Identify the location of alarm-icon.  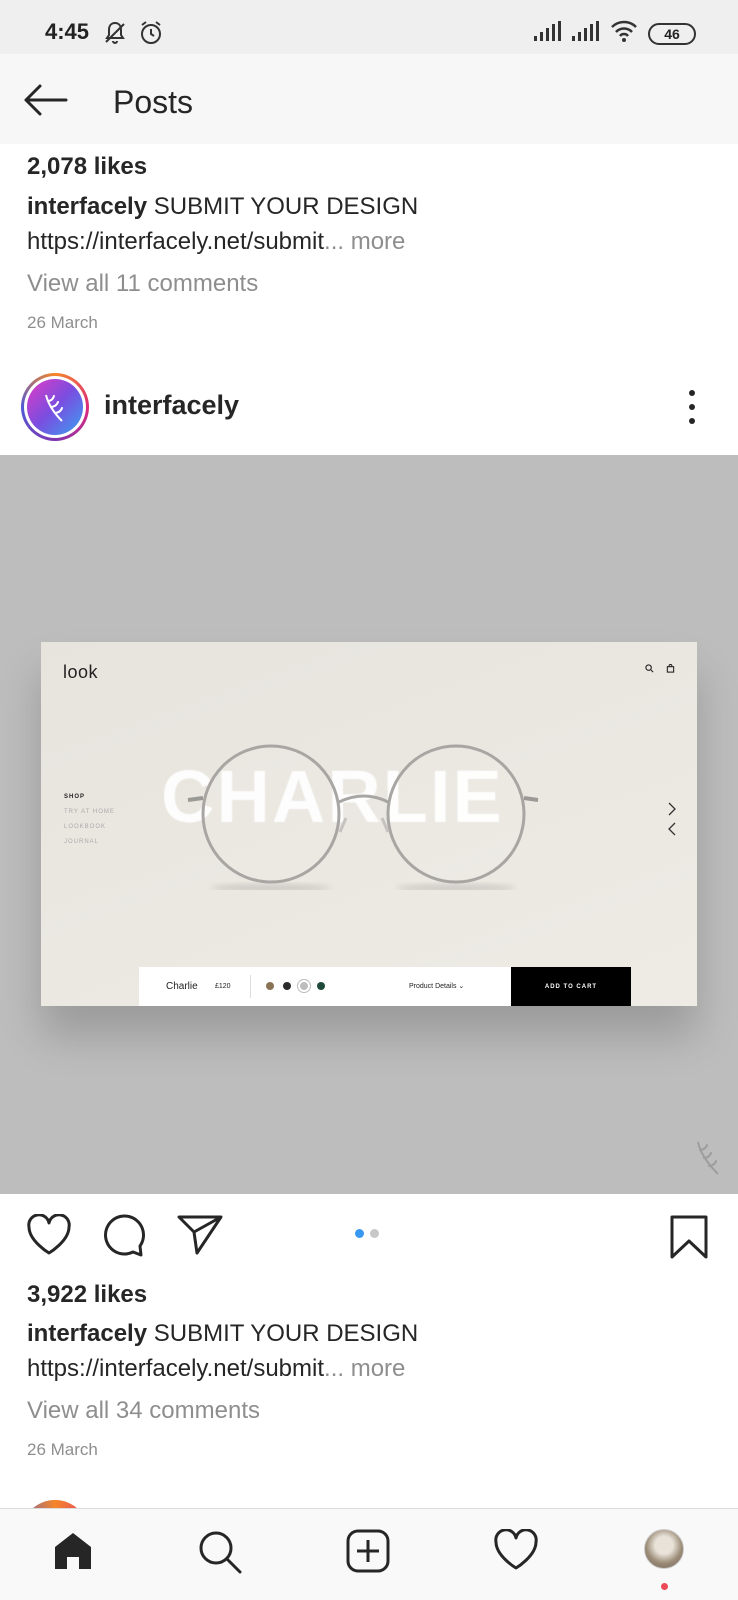
(151, 35).